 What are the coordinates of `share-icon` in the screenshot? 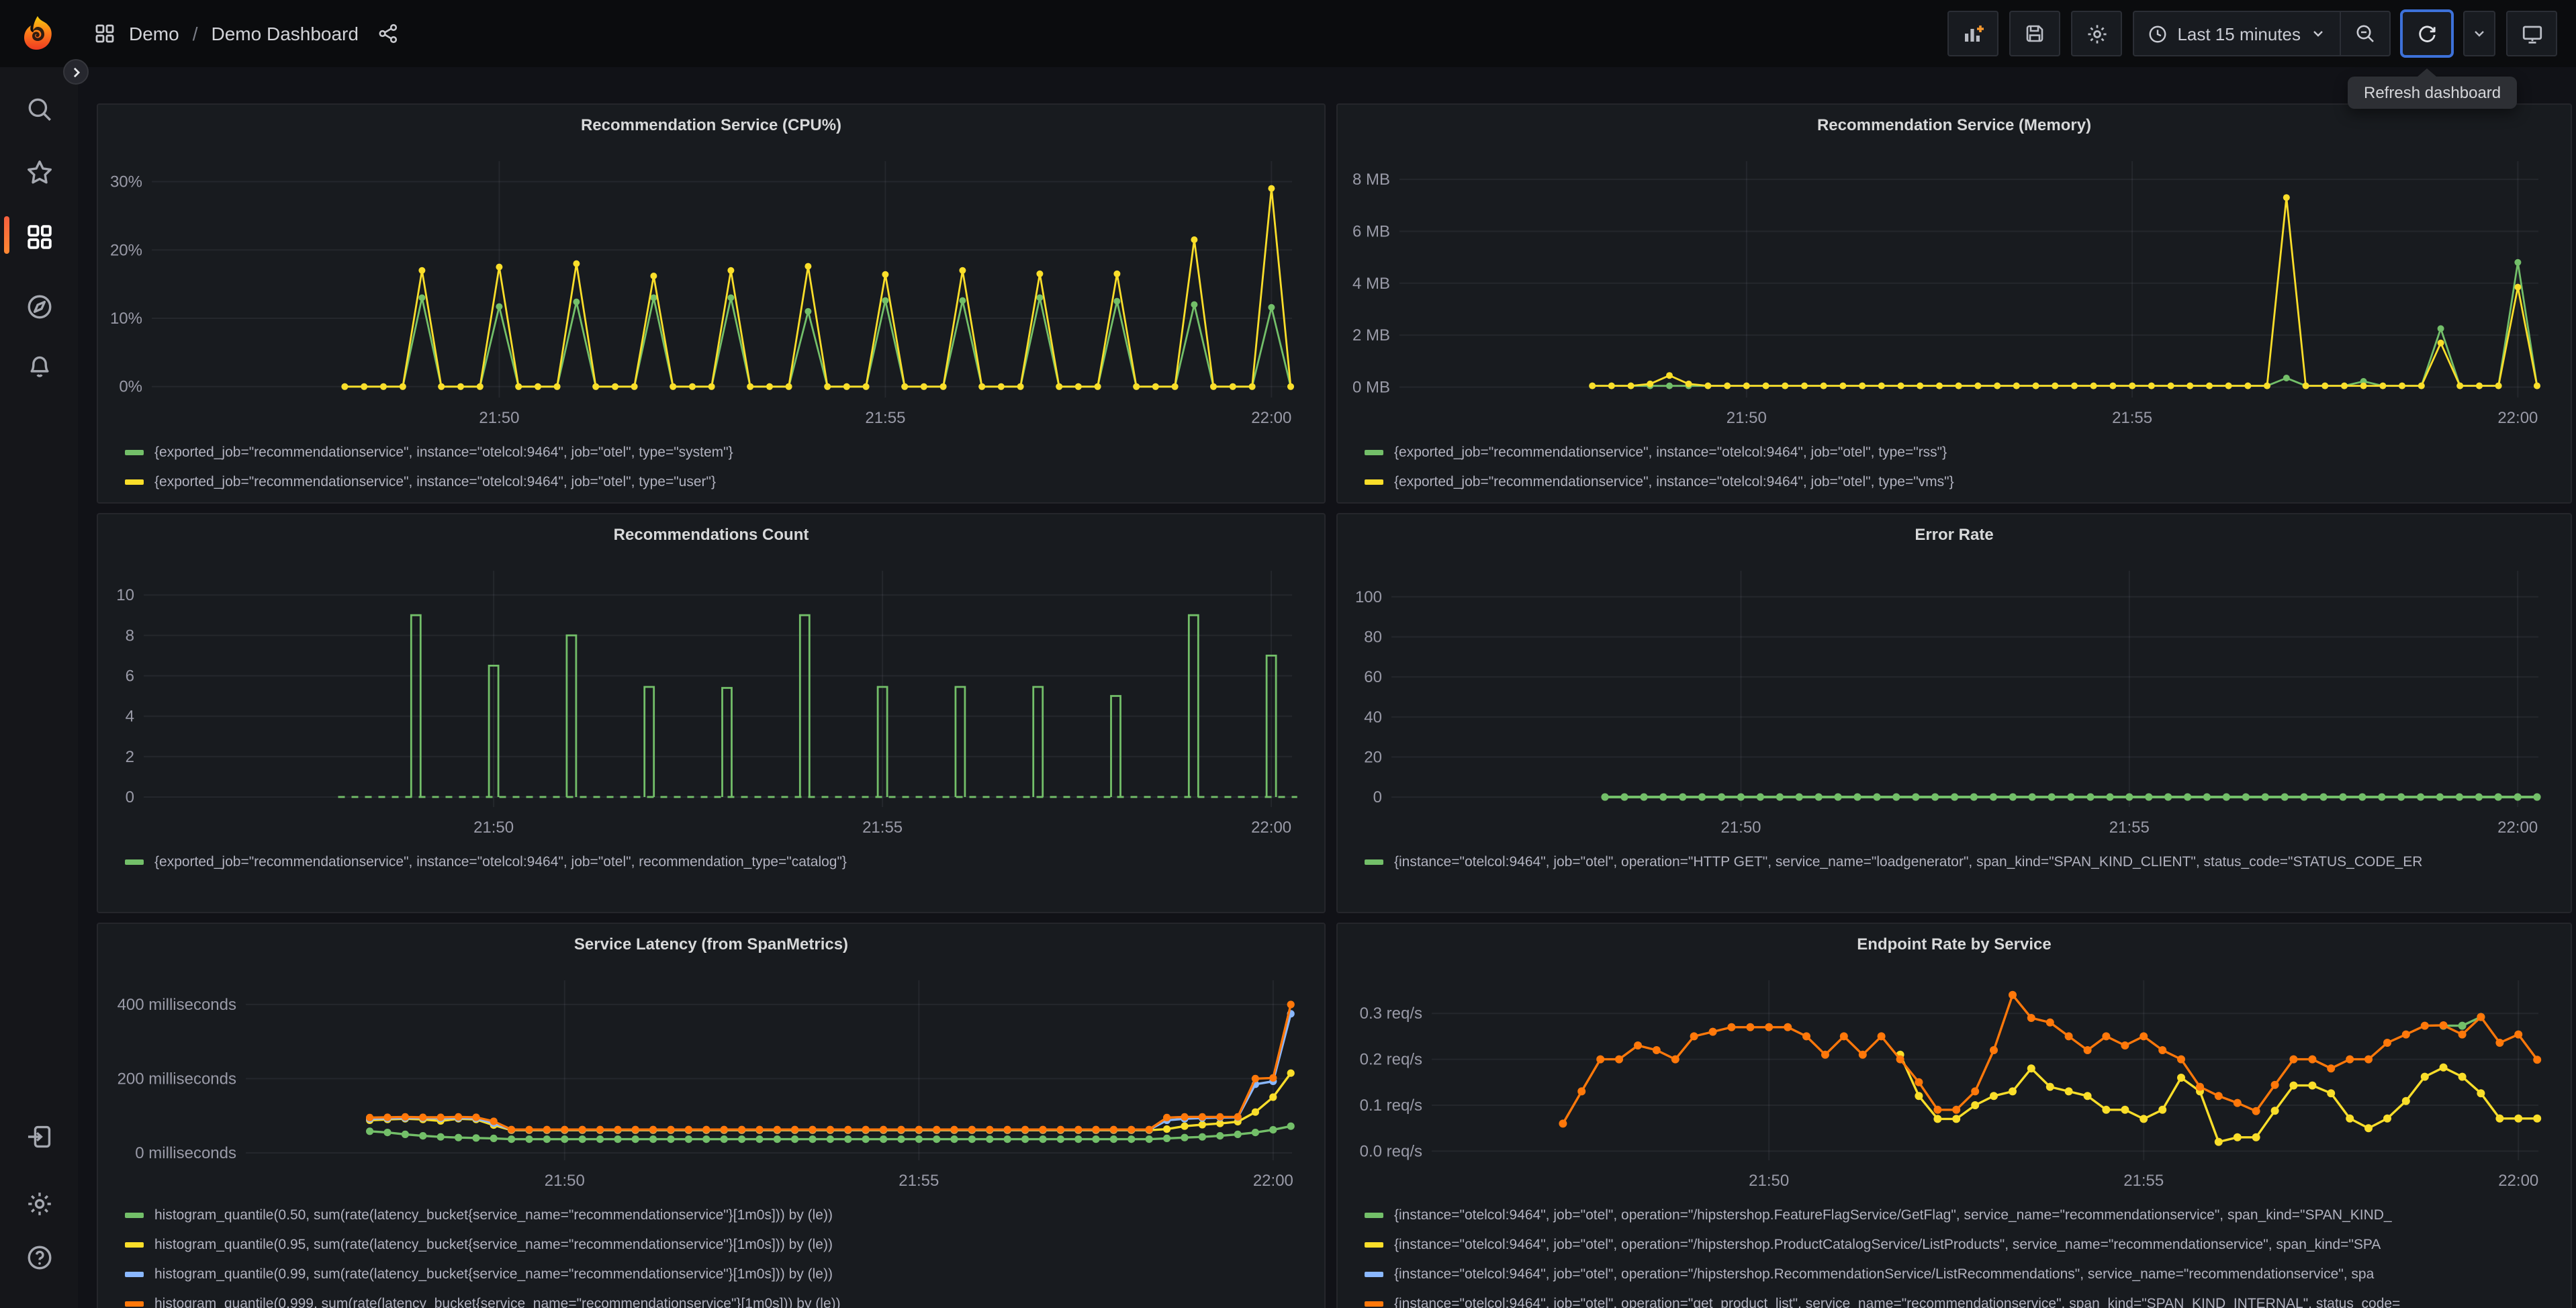 It's located at (388, 34).